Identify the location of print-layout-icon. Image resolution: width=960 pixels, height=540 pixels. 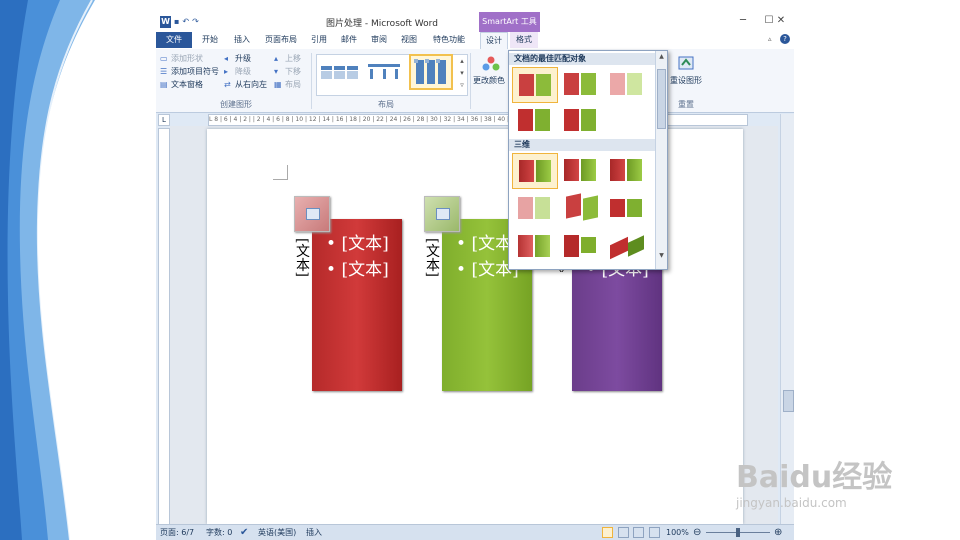
(607, 532).